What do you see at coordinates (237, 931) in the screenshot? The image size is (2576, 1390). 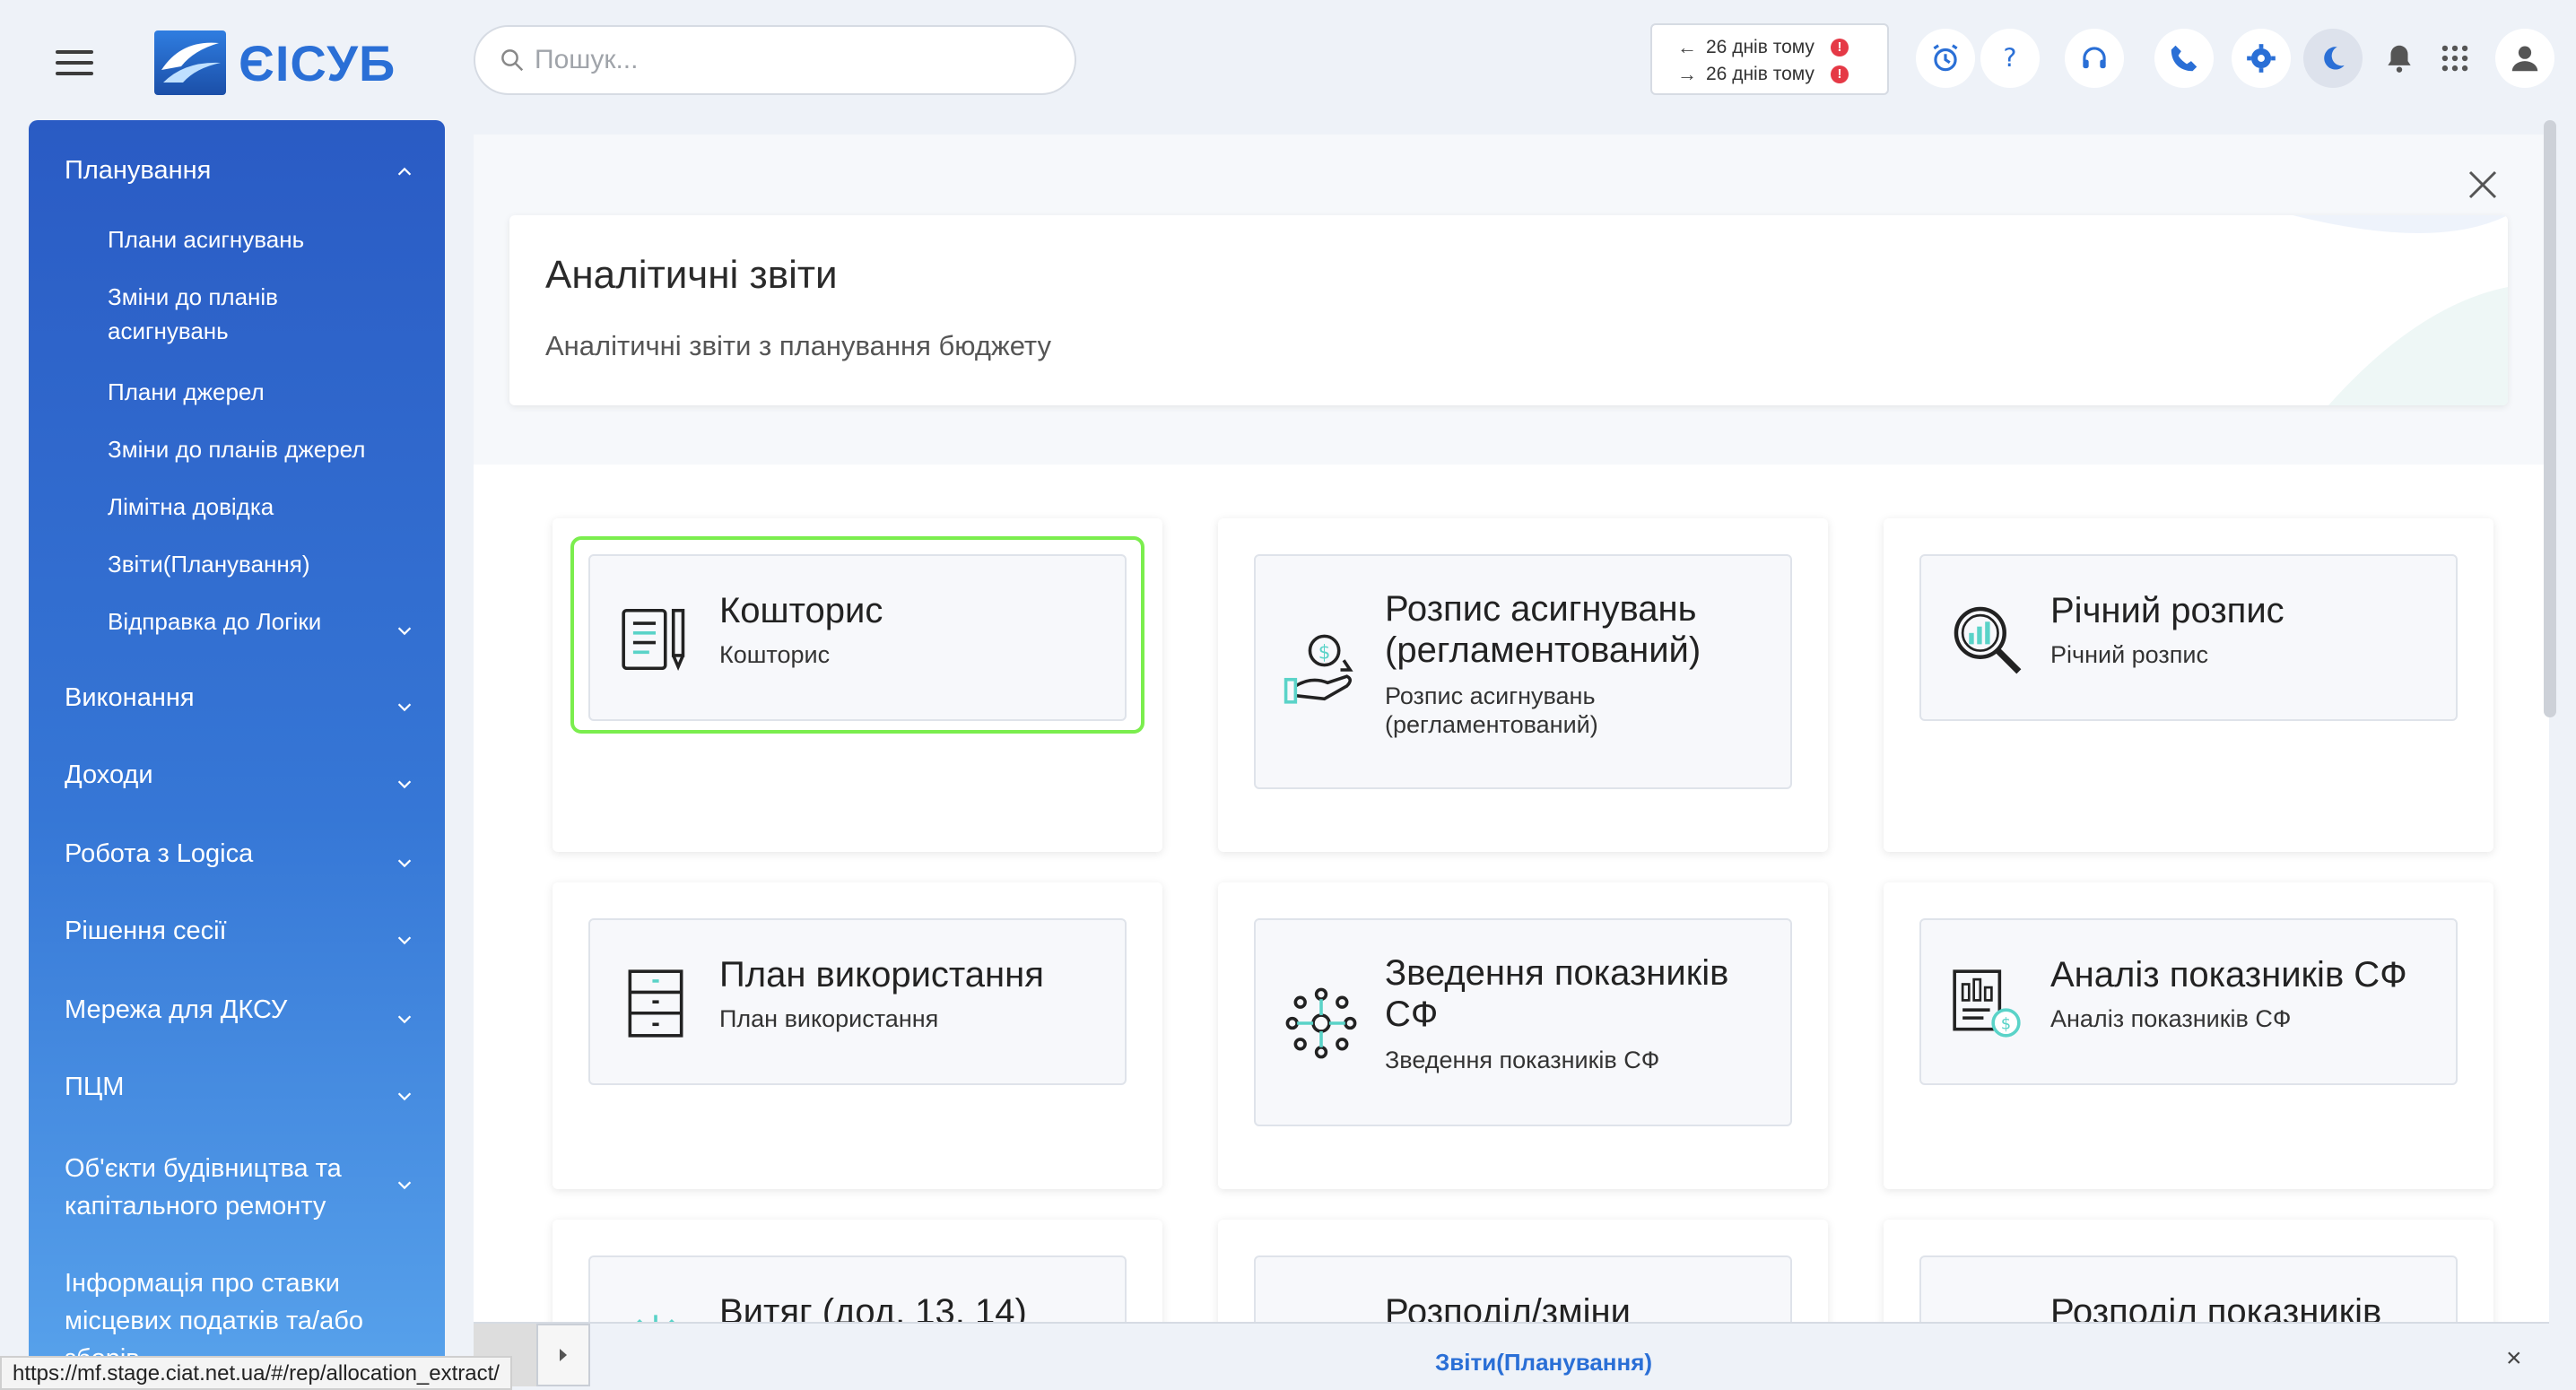 I see `sidebar-section-session-decisions: Рішення сесії` at bounding box center [237, 931].